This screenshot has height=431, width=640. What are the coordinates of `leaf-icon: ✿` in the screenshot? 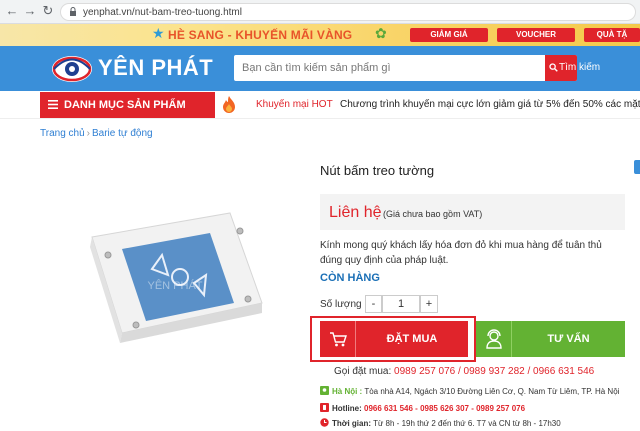 It's located at (381, 33).